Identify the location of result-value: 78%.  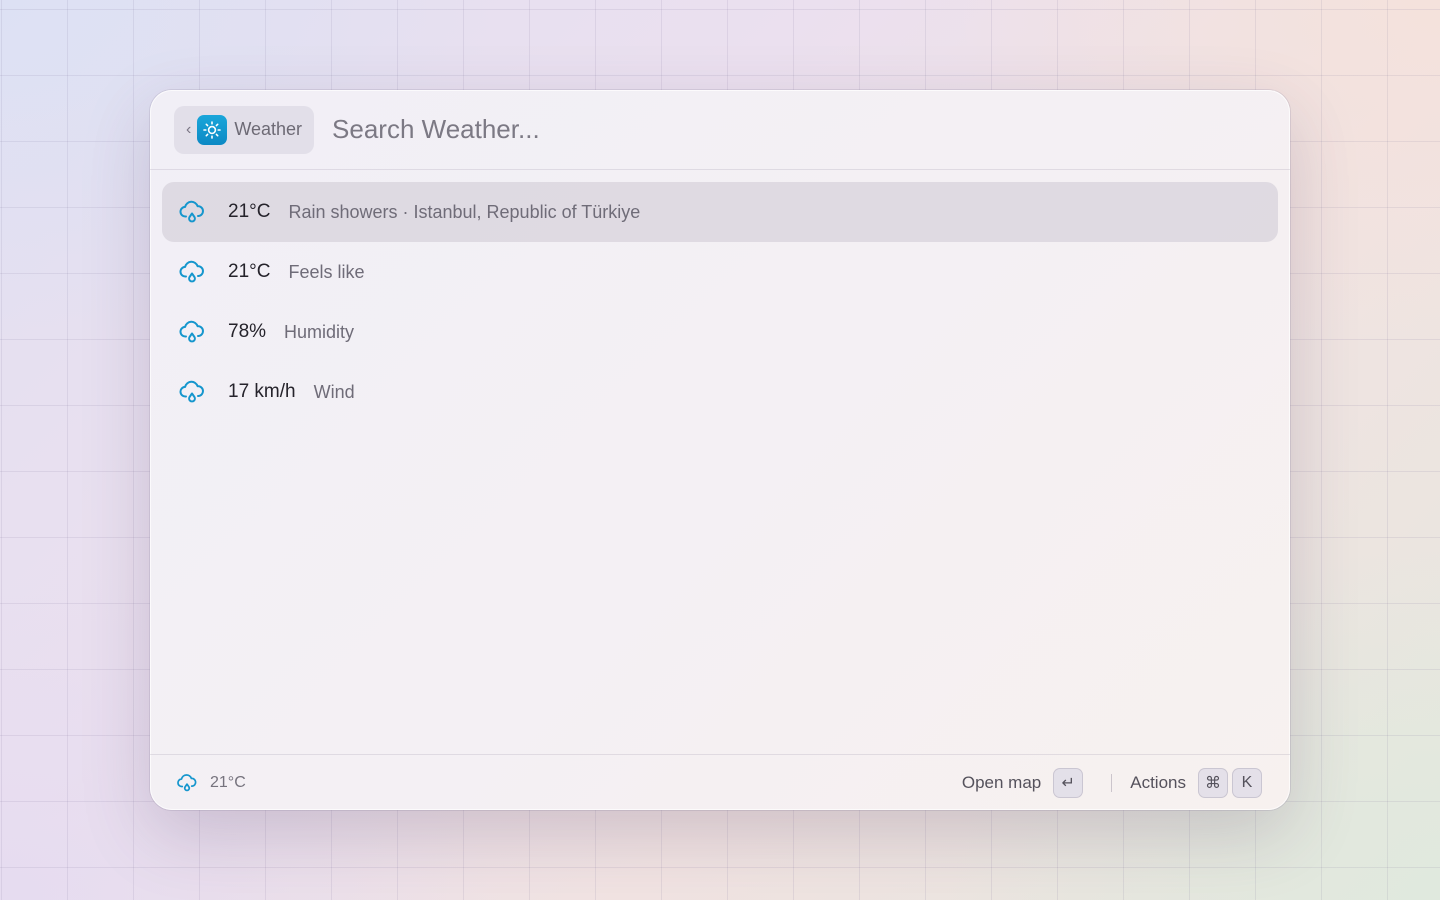
(247, 331).